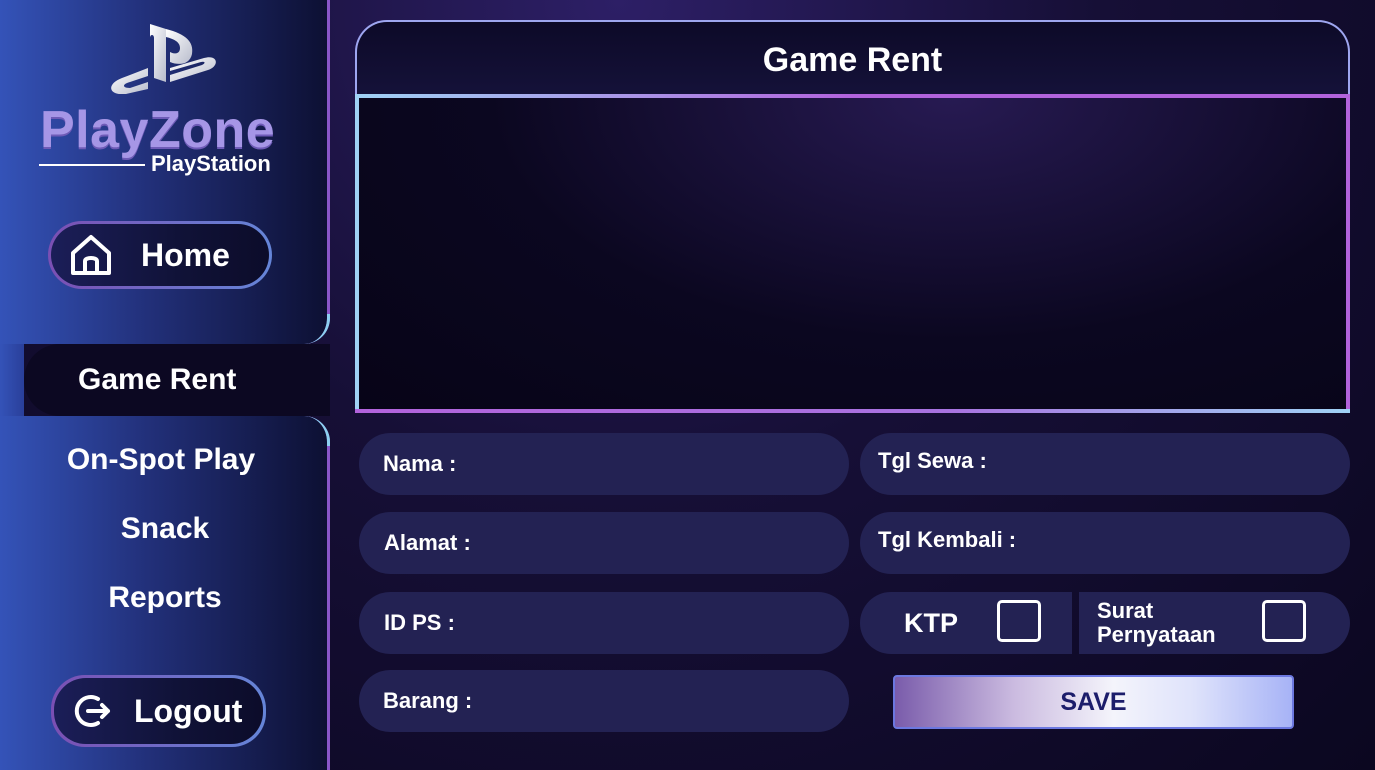 The width and height of the screenshot is (1375, 770). Describe the element at coordinates (1284, 621) in the screenshot. I see `surat-pernyataan-checkbox` at that location.